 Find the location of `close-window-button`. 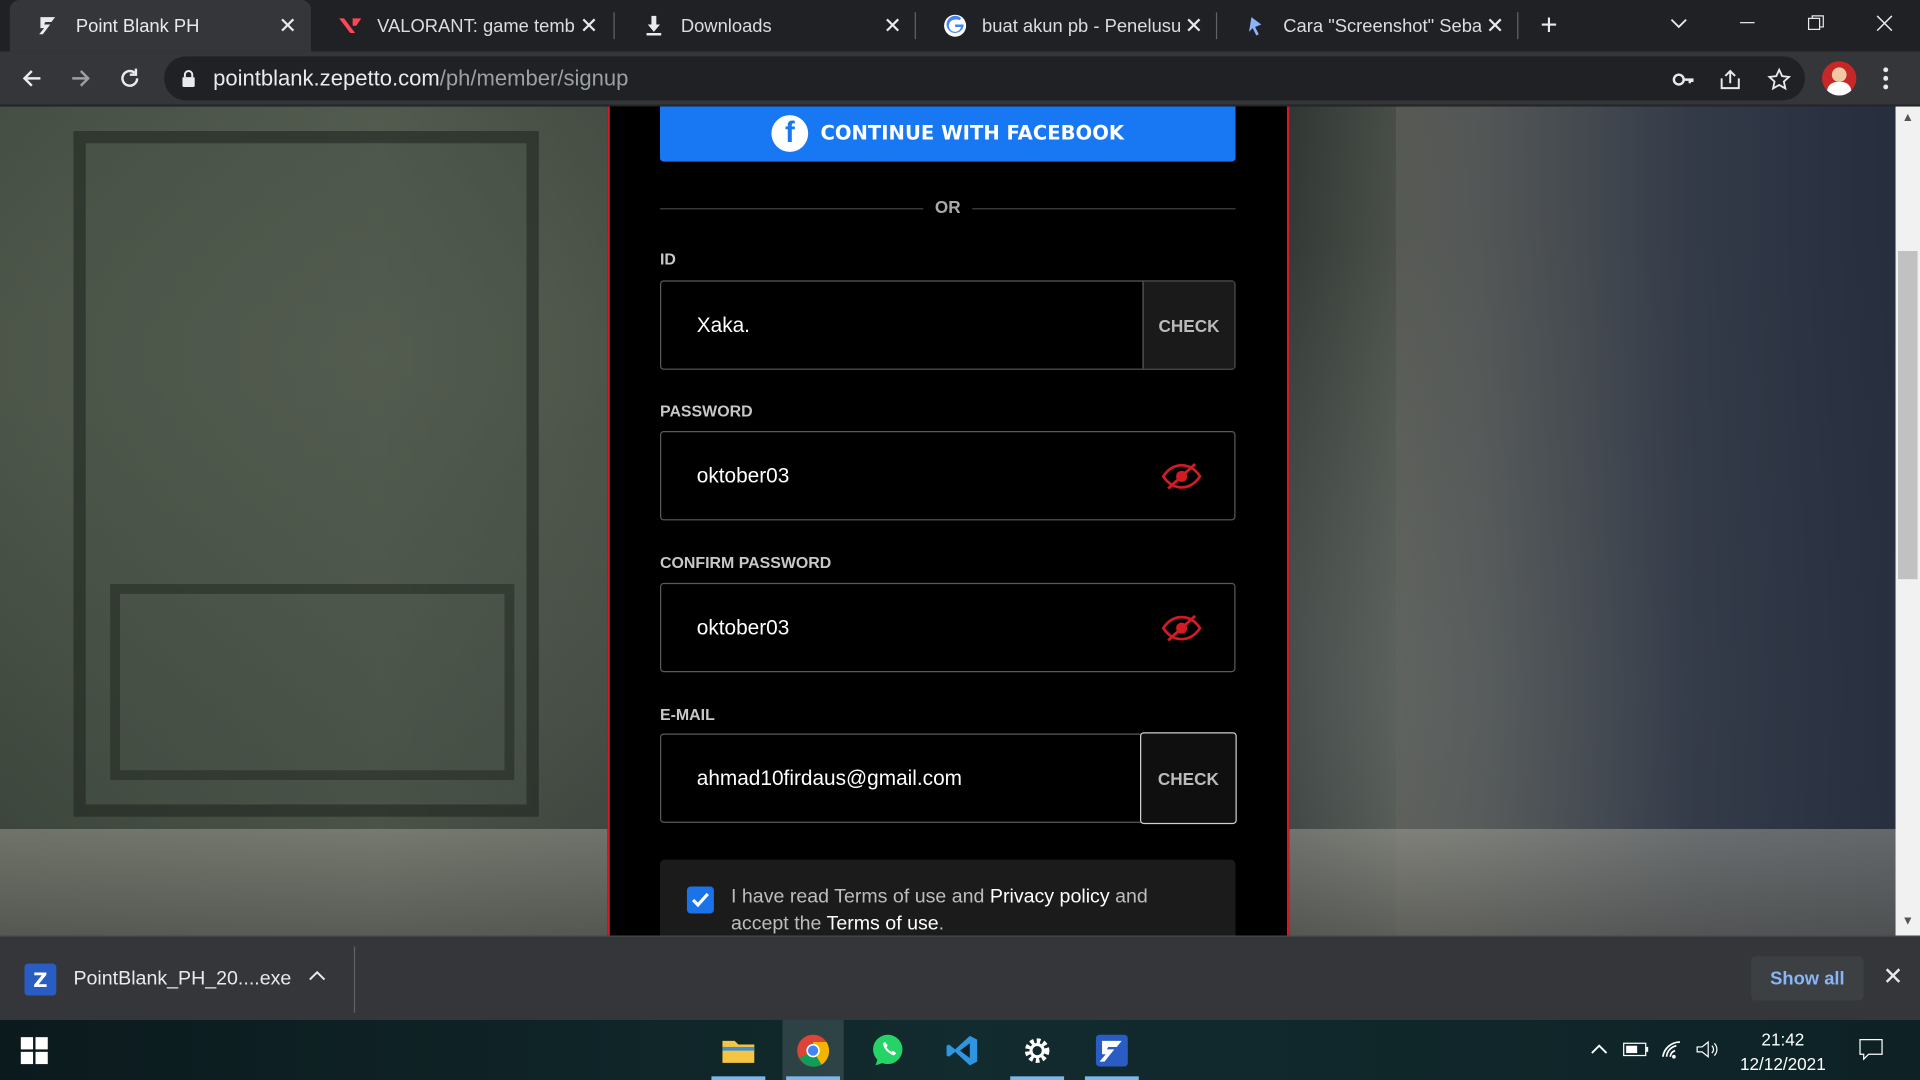

close-window-button is located at coordinates (1884, 23).